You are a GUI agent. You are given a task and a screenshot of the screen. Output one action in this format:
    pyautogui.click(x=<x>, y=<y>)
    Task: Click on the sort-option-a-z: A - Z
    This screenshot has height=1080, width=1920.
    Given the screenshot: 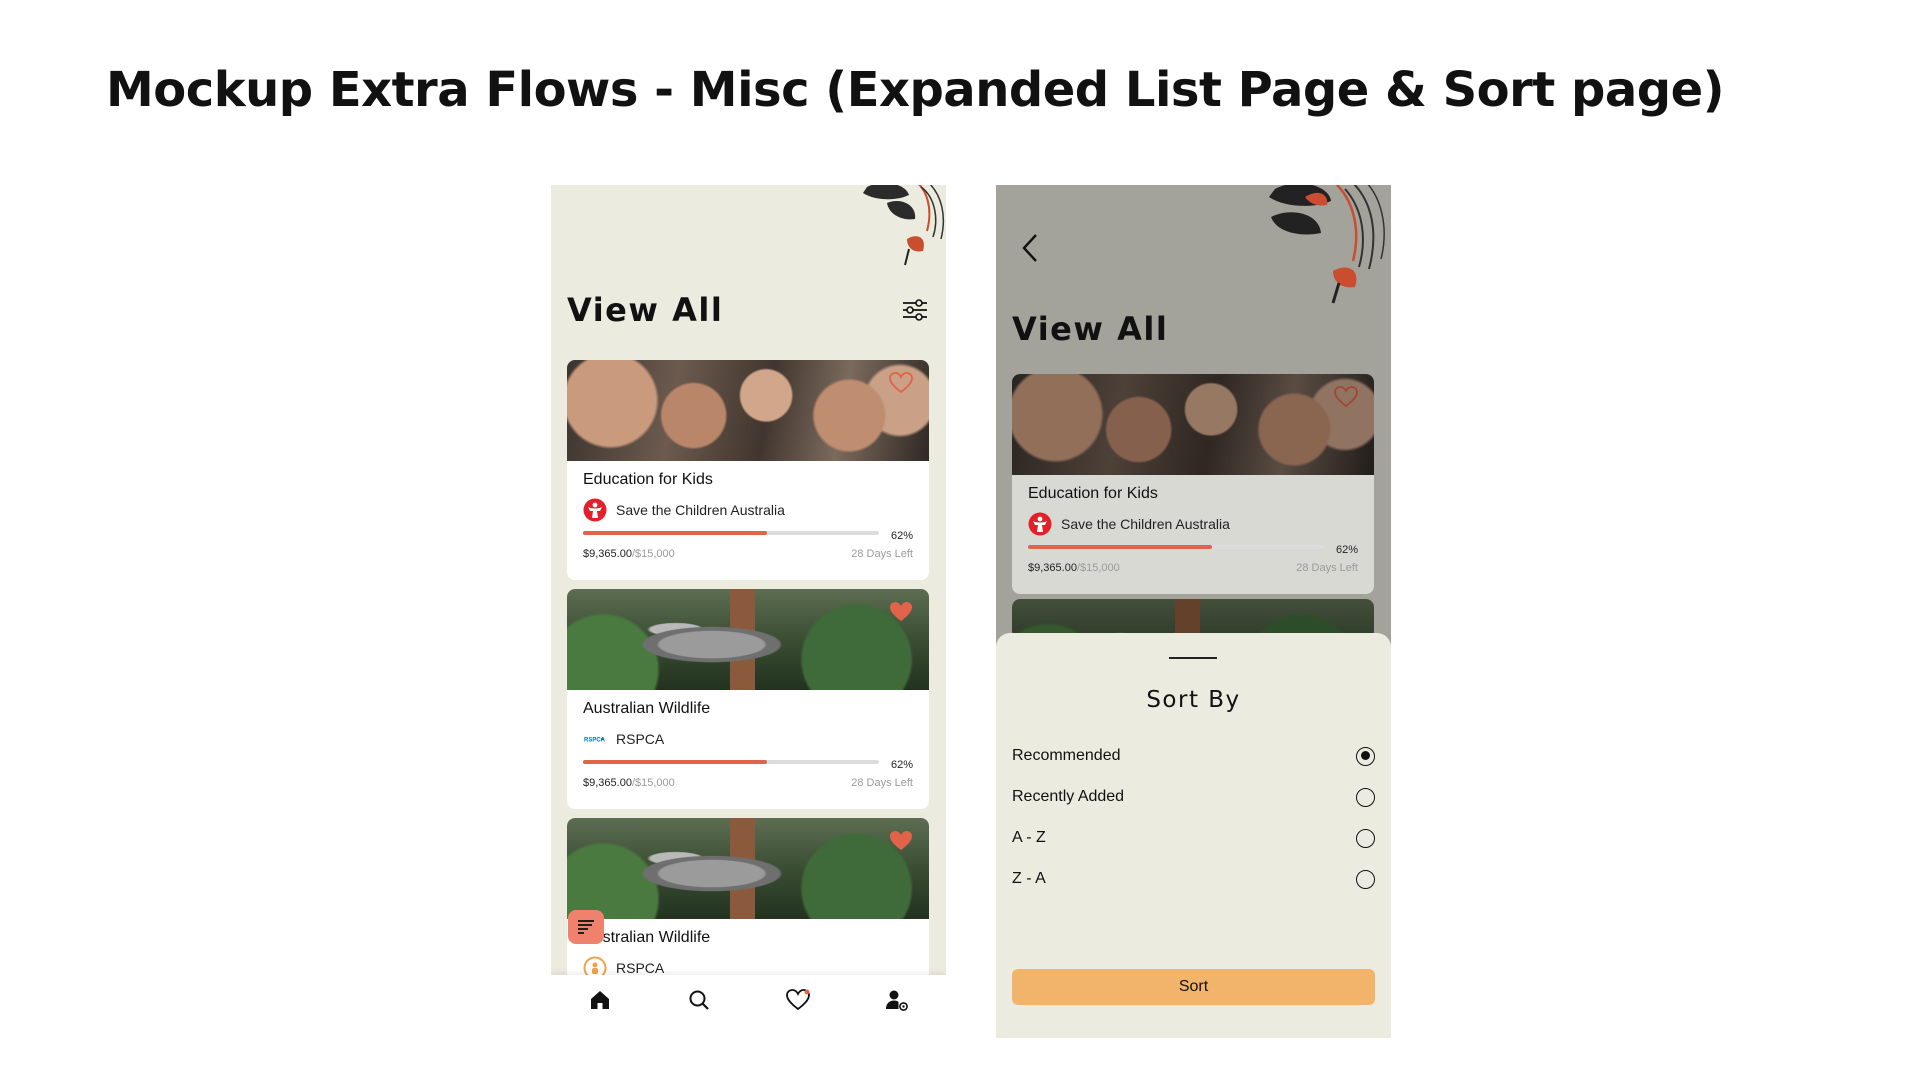 What is the action you would take?
    pyautogui.click(x=1193, y=838)
    